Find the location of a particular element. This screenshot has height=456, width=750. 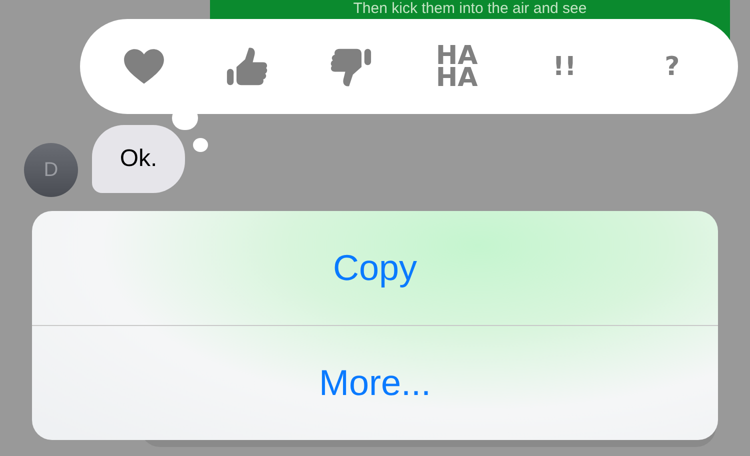

tapback-glyph: ? is located at coordinates (672, 67).